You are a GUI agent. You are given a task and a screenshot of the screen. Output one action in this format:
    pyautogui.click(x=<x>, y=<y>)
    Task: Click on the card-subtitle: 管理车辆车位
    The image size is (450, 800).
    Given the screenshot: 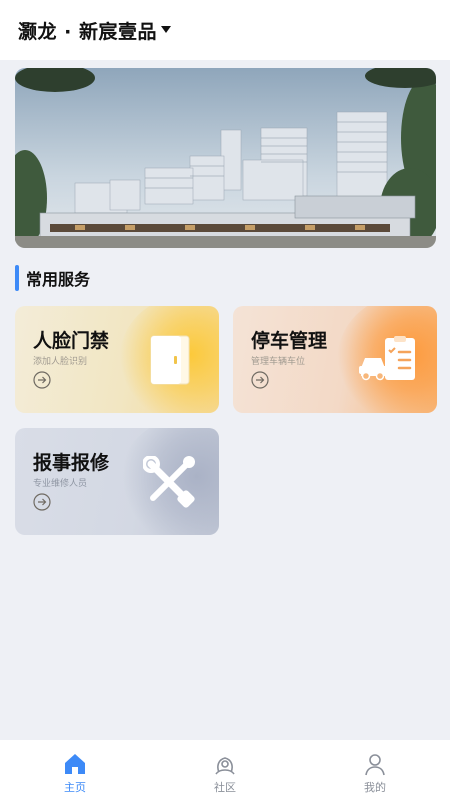 What is the action you would take?
    pyautogui.click(x=278, y=362)
    